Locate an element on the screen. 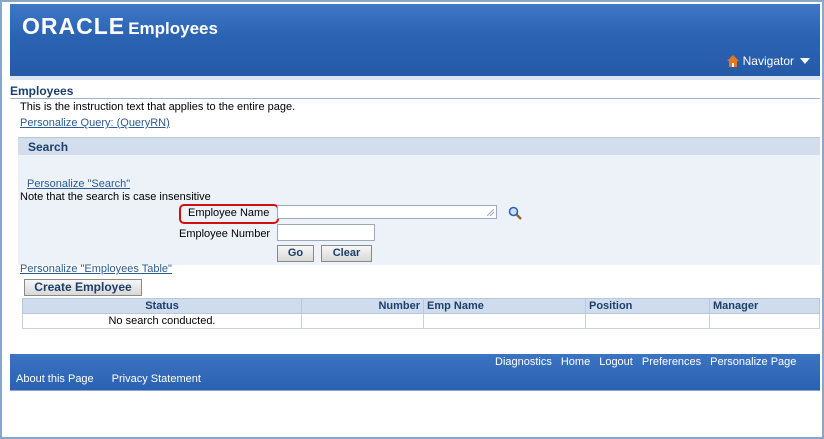 Image resolution: width=824 pixels, height=439 pixels. page-title: Employees is located at coordinates (42, 91).